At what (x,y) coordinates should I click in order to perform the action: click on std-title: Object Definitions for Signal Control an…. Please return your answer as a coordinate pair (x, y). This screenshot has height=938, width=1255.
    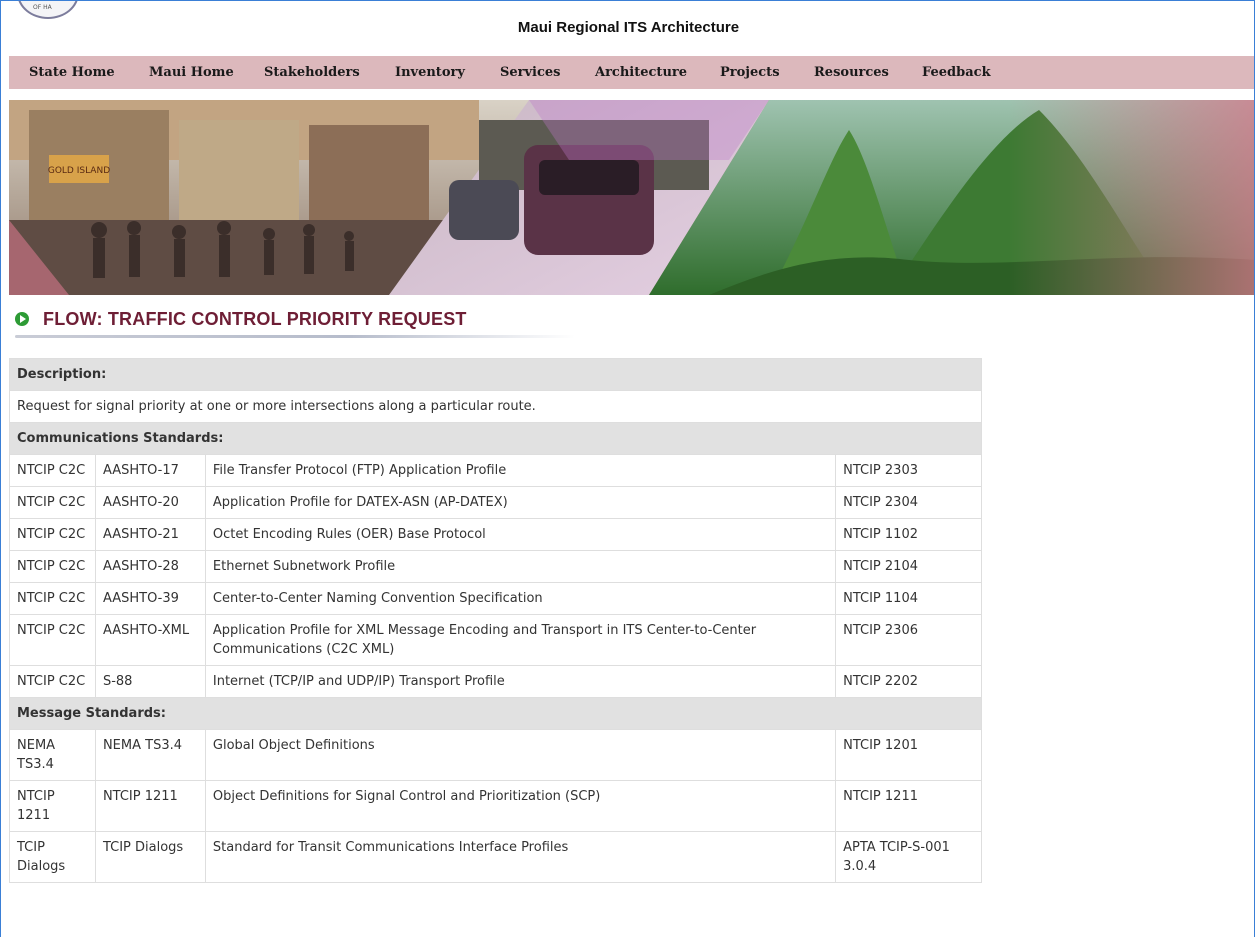
    Looking at the image, I should click on (520, 806).